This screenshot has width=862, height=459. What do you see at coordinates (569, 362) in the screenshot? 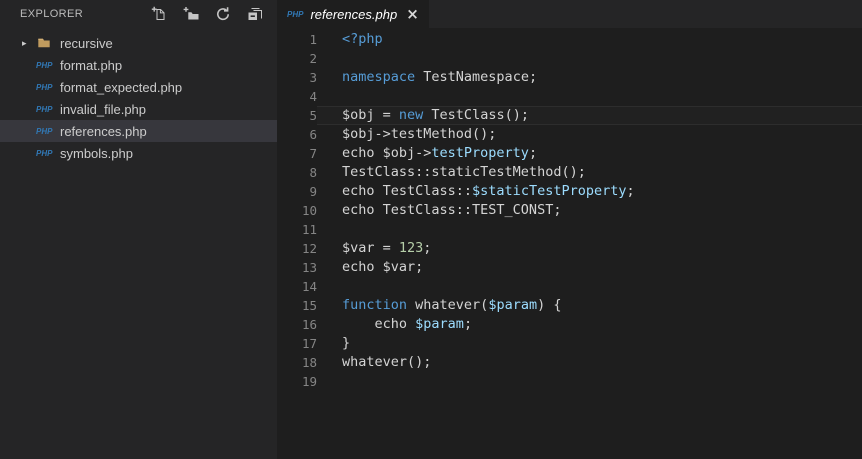
I see `code-line-18: 18 whatever();` at bounding box center [569, 362].